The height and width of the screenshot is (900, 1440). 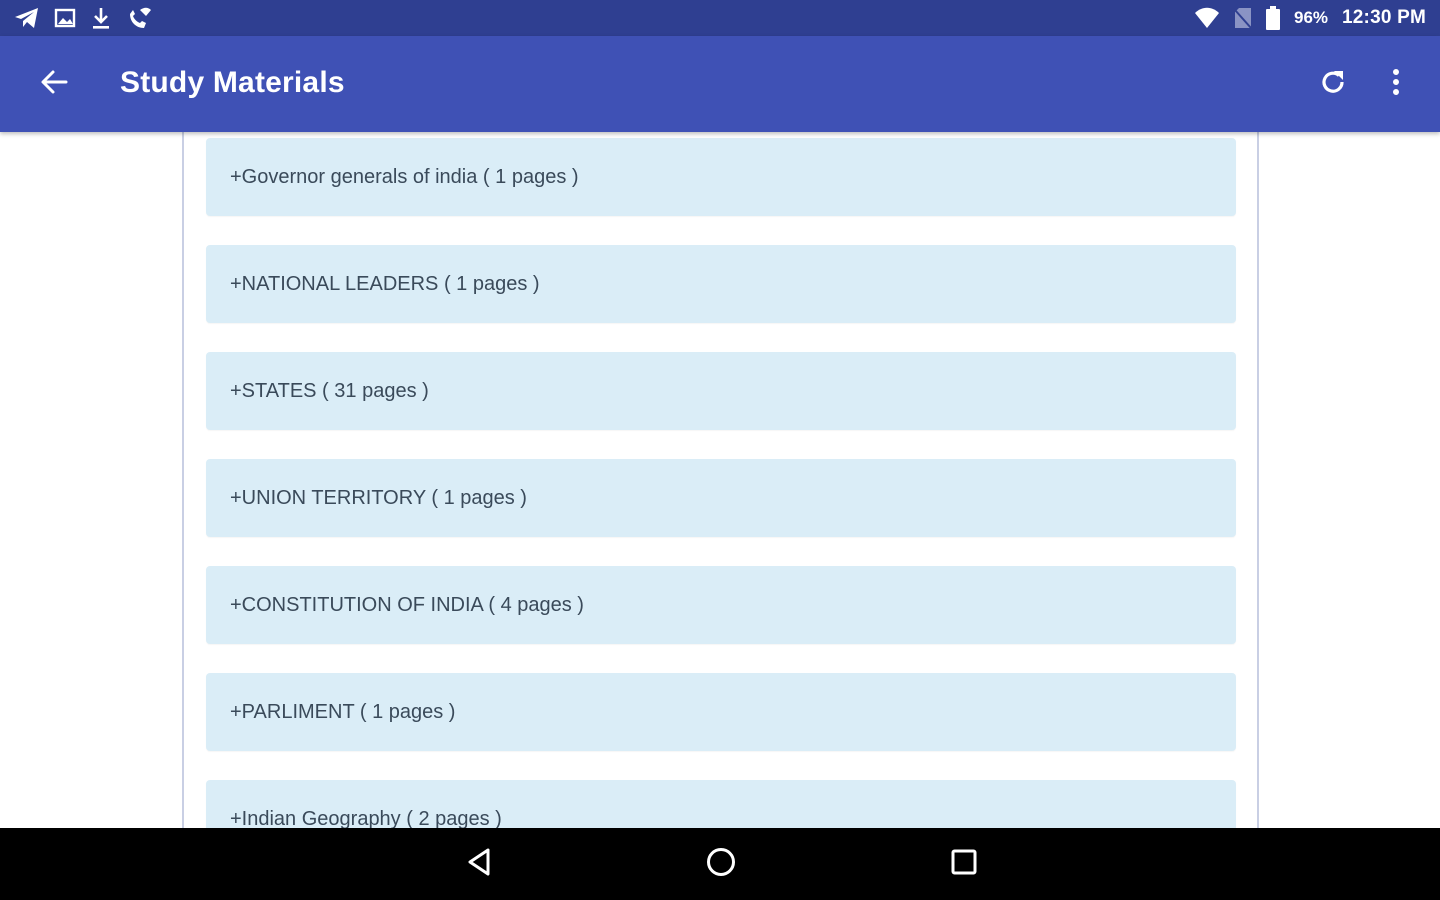 What do you see at coordinates (721, 284) in the screenshot?
I see `list-item: +NATIONAL LEADERS ( 1 pages )` at bounding box center [721, 284].